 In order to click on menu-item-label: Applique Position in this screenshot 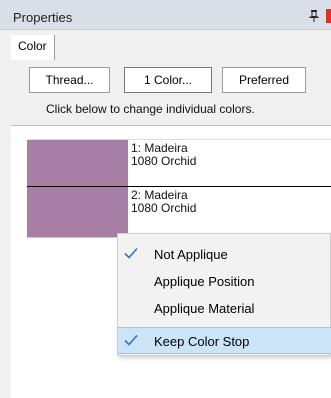, I will do `click(204, 281)`.